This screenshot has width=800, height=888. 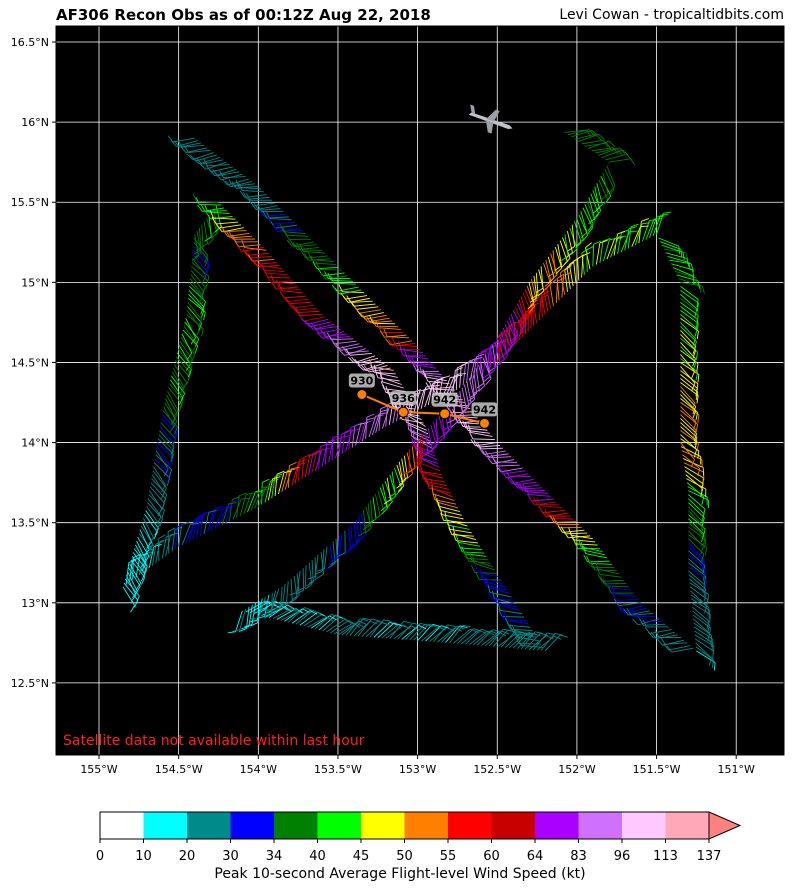 I want to click on colorbar-tick-label: 45, so click(x=361, y=856).